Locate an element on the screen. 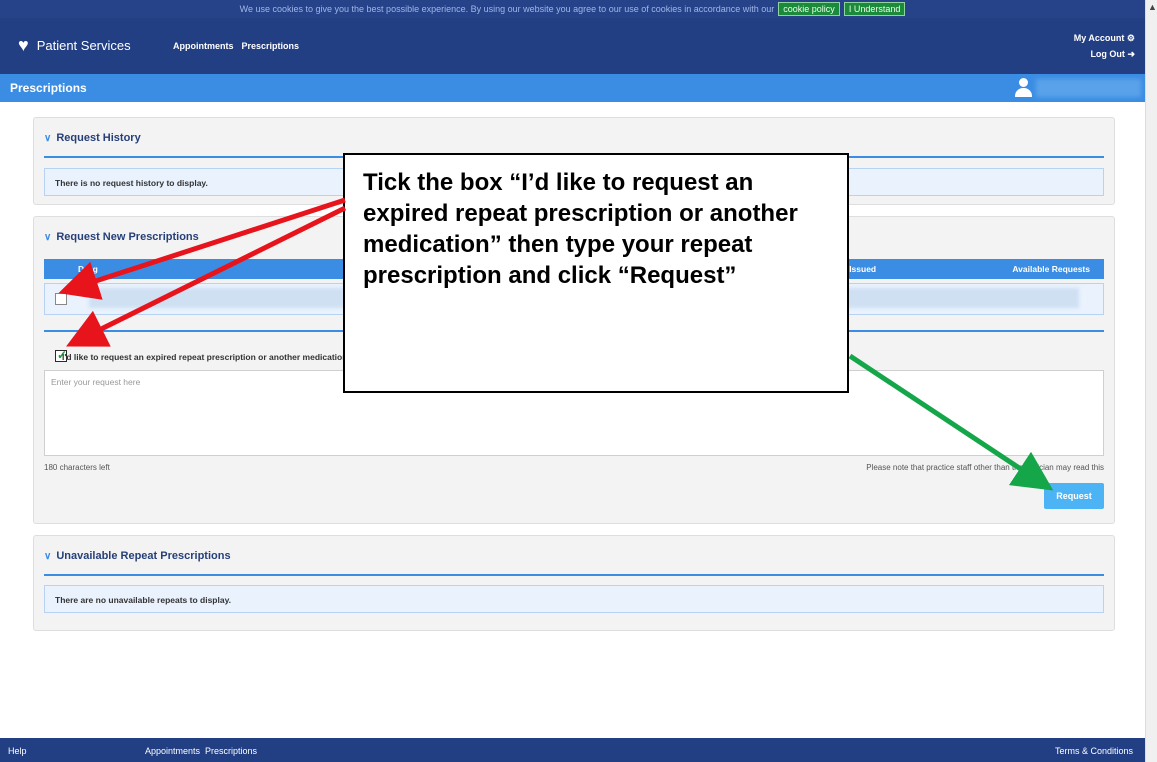 This screenshot has height=762, width=1157. unavailable-heading: Unavailable Repeat Prescriptions is located at coordinates (143, 556).